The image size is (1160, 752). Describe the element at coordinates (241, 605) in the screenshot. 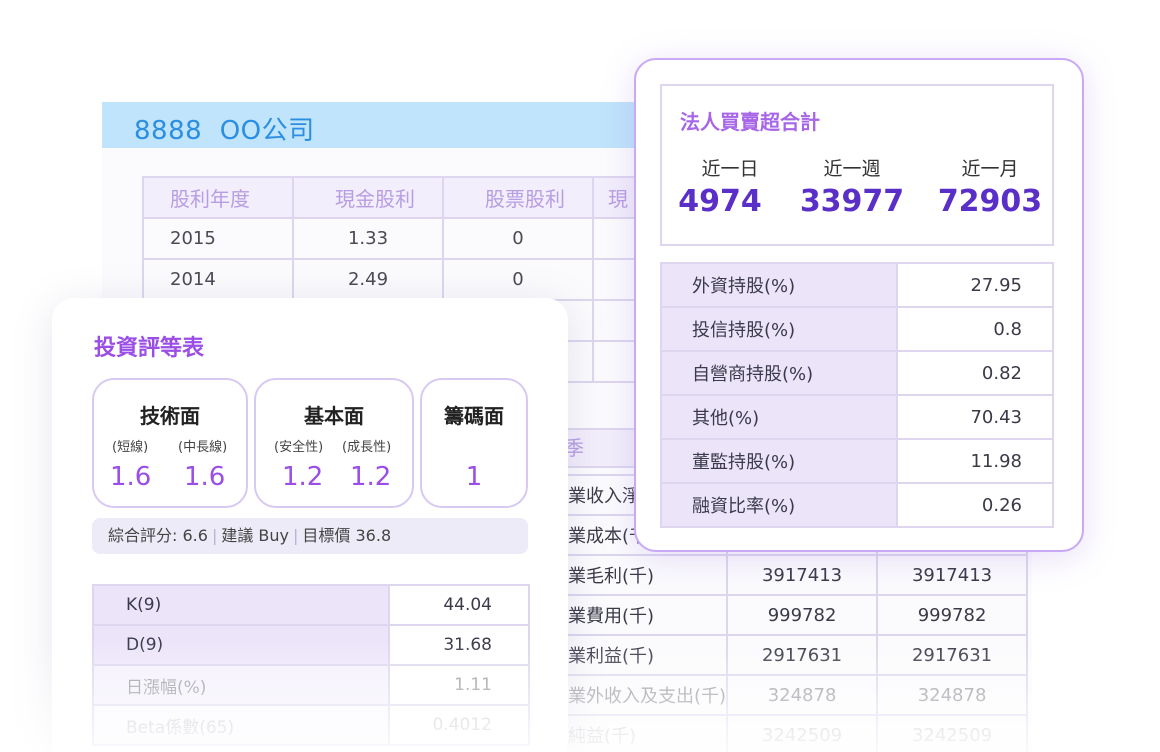

I see `indicator-label: K(9)` at that location.